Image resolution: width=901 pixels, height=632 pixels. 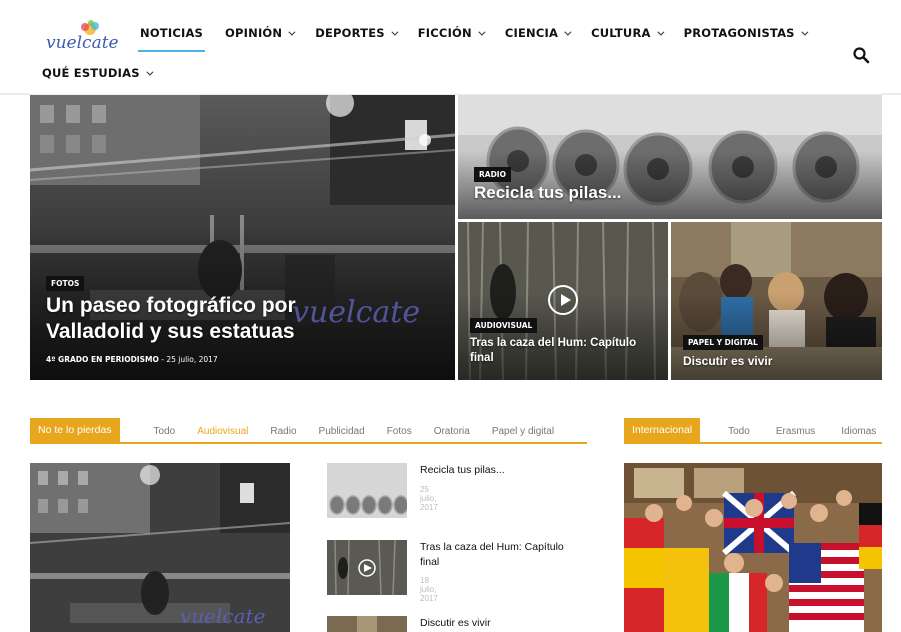 I want to click on featured-papel-article: PAPEL Y DIGITAL Discutir es vivir, so click(x=776, y=301).